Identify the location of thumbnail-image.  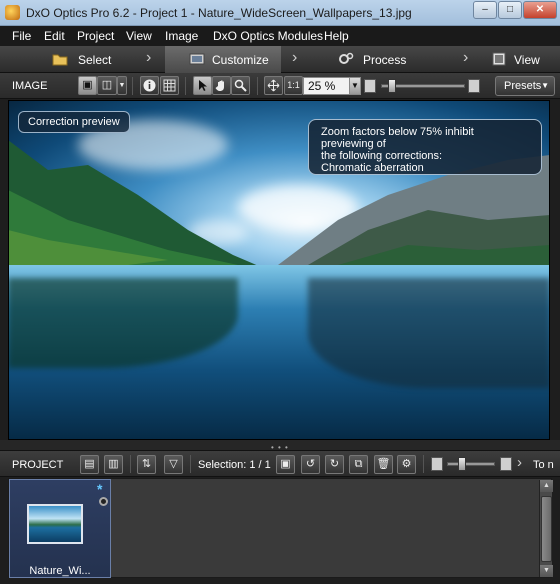
(55, 524).